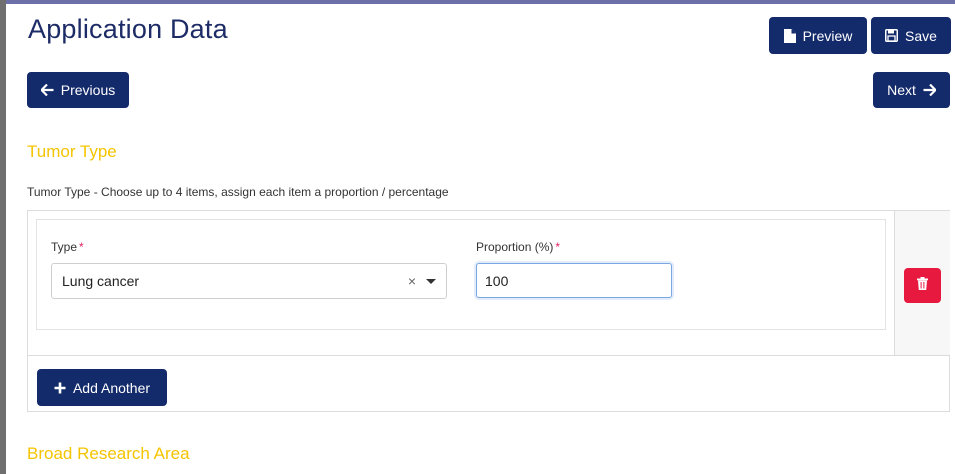 The image size is (955, 474). I want to click on save-button: Save, so click(911, 35).